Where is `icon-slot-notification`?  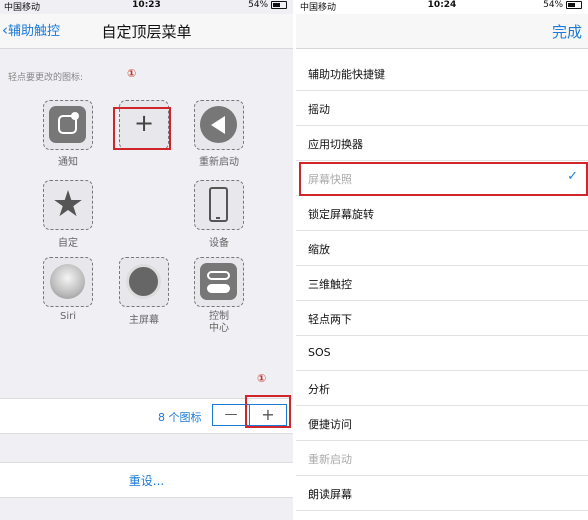 icon-slot-notification is located at coordinates (68, 125).